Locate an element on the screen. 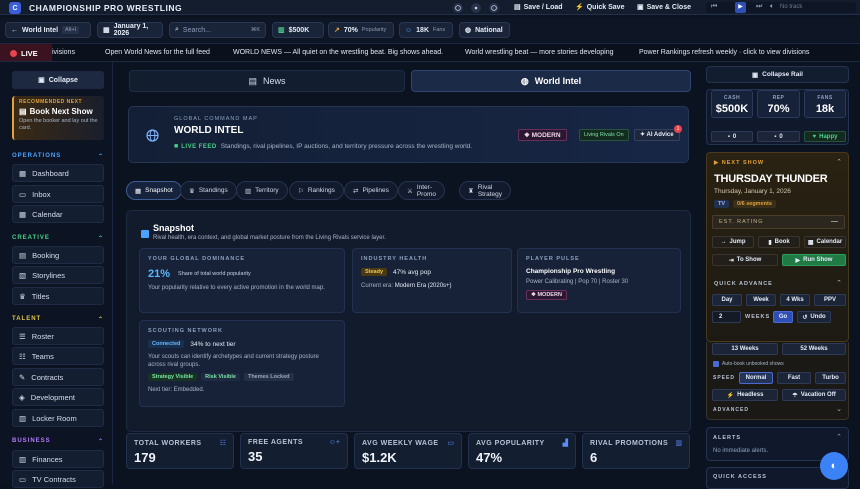  sidebar-item-booking: ▤ Booking is located at coordinates (58, 255).